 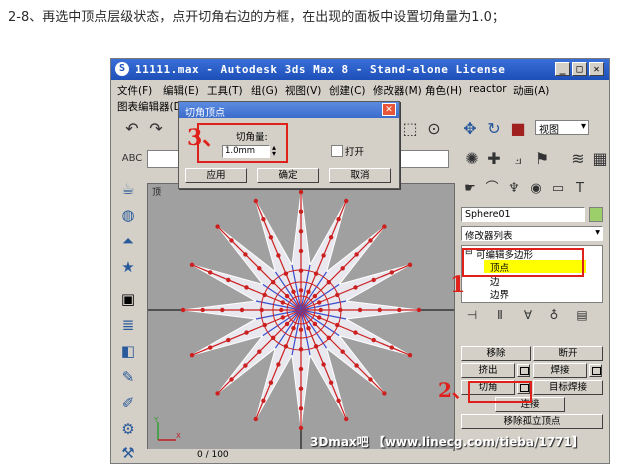 I want to click on object-name-field: Sphere01, so click(x=523, y=214).